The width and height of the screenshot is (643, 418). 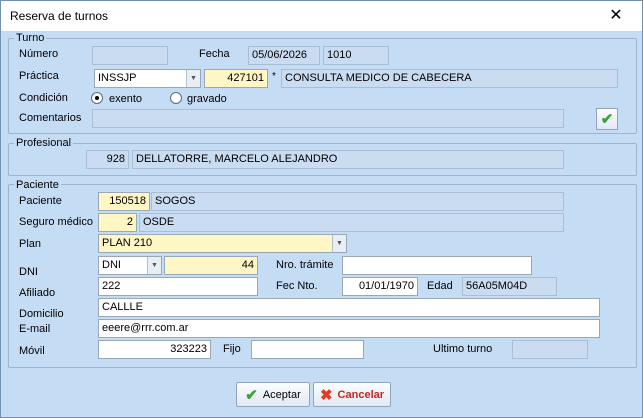 I want to click on dni-type-value: DNI, so click(x=111, y=265).